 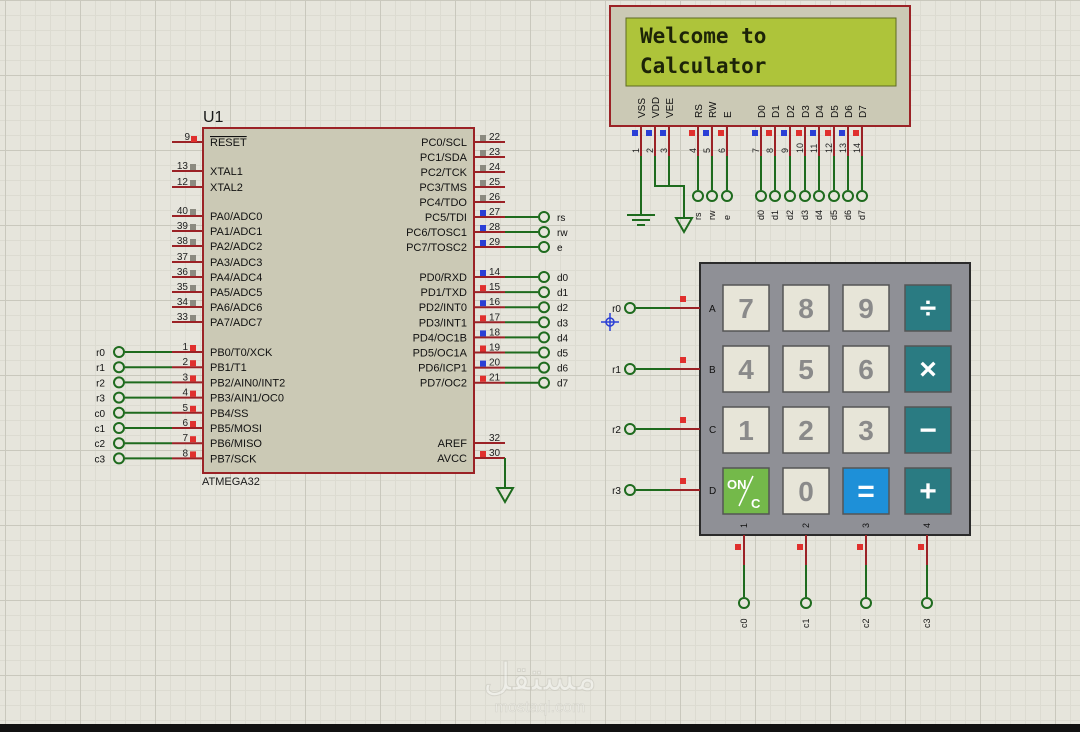 I want to click on key-9: 9, so click(x=866, y=308).